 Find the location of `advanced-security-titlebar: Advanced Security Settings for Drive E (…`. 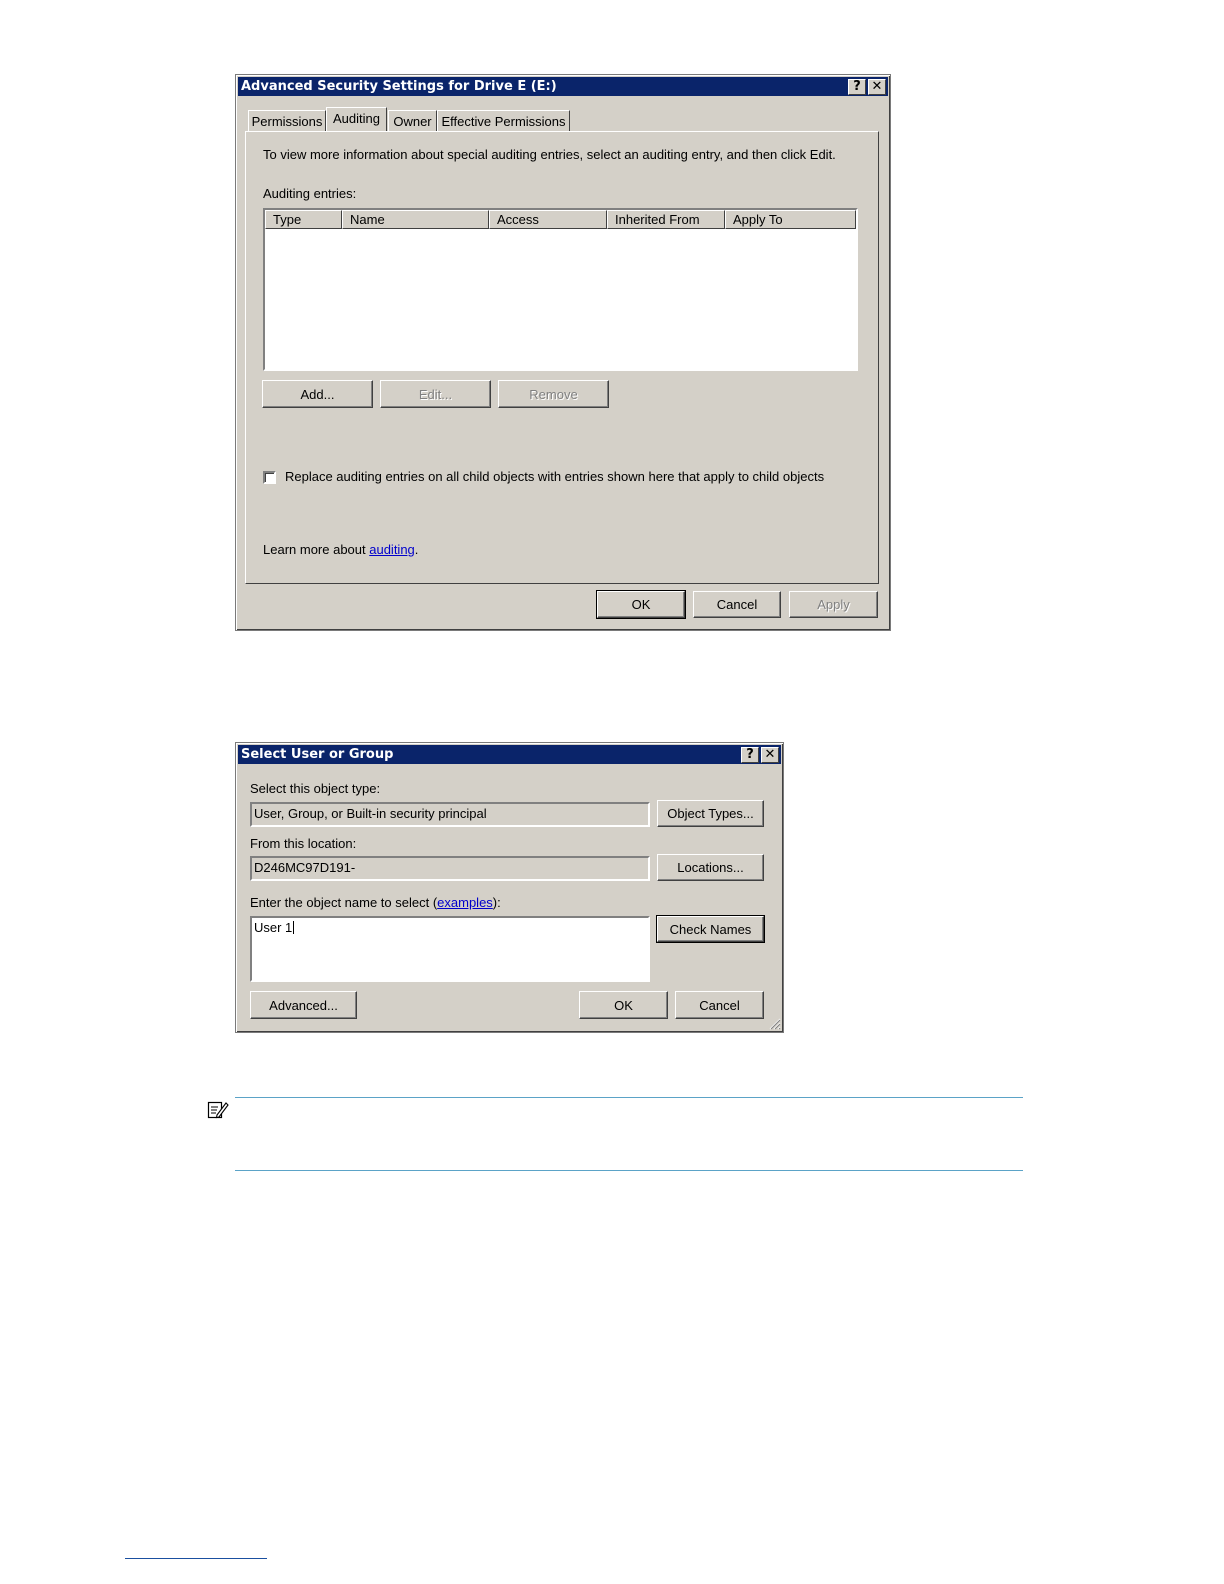

advanced-security-titlebar: Advanced Security Settings for Drive E (… is located at coordinates (563, 86).